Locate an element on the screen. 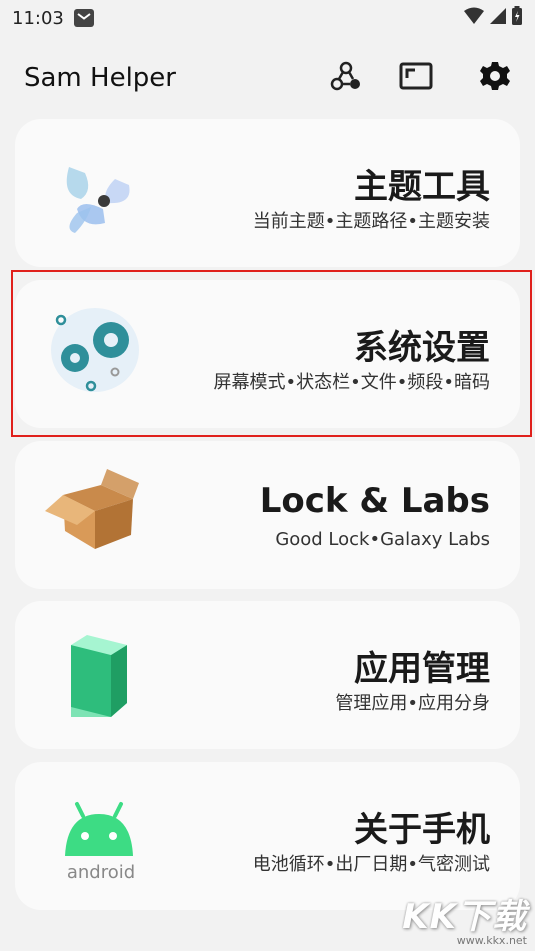  network-button is located at coordinates (346, 78).